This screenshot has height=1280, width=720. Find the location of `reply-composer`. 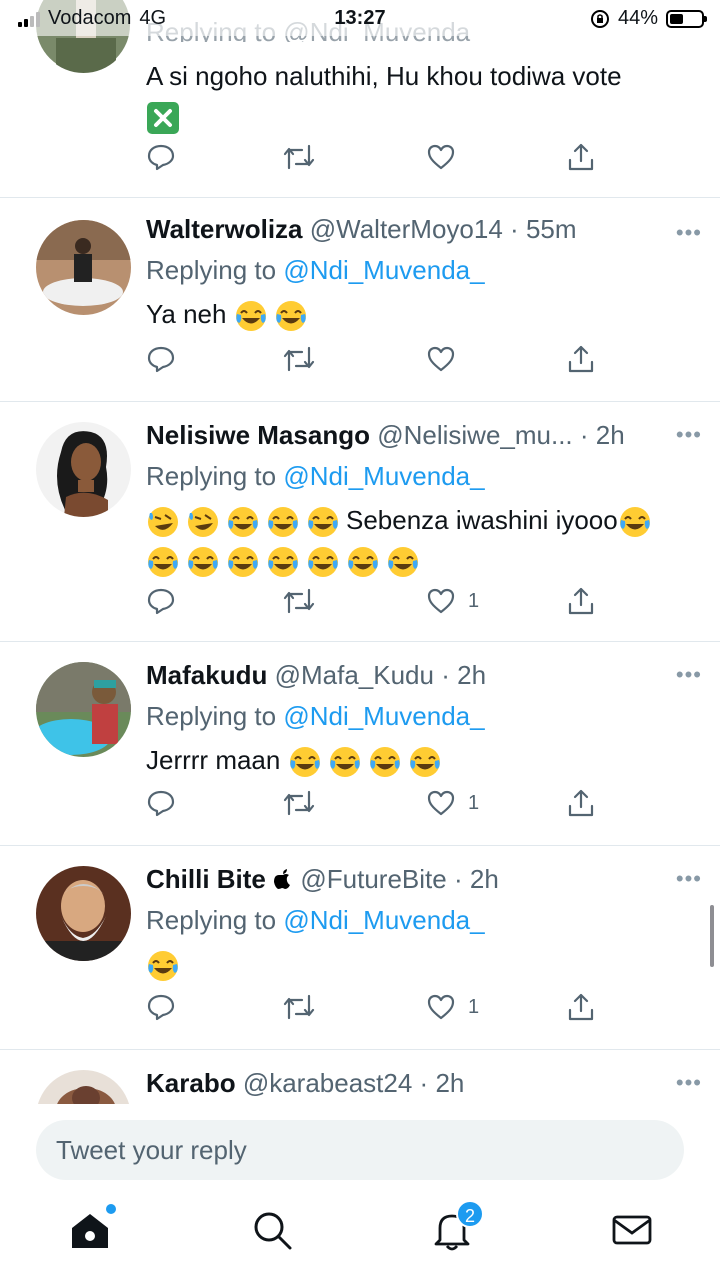

reply-composer is located at coordinates (360, 1149).